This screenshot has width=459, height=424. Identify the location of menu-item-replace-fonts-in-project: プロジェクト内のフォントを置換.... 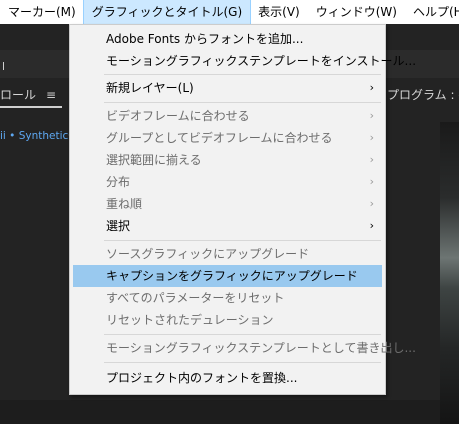
(227, 378).